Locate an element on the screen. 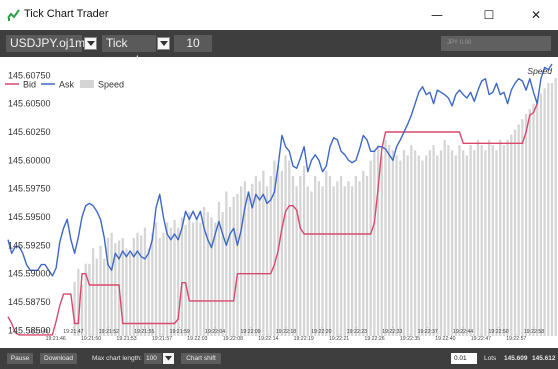 The width and height of the screenshot is (558, 369). lots-input: 0.01 is located at coordinates (464, 358).